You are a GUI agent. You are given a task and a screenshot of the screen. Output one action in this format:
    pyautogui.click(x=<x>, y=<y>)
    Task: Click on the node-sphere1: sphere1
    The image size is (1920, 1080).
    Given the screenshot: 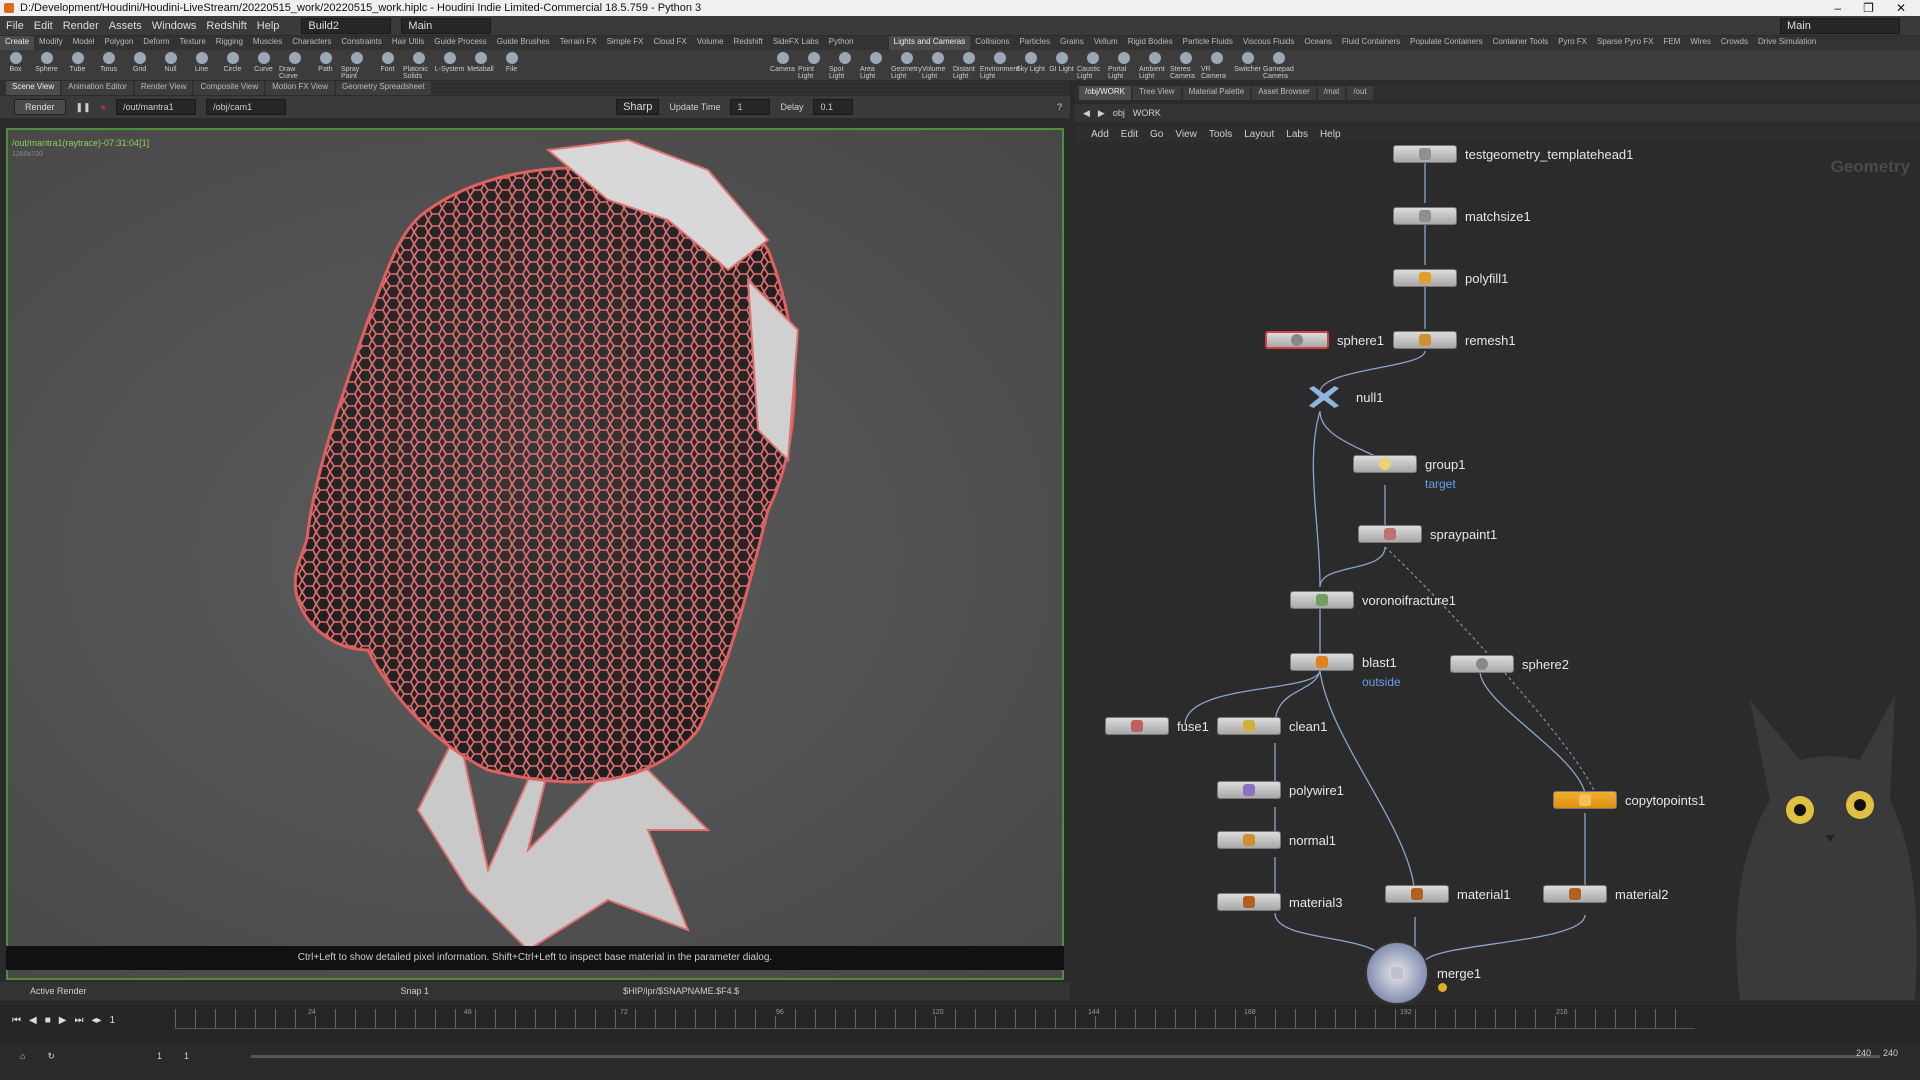 What is the action you would take?
    pyautogui.click(x=1324, y=340)
    